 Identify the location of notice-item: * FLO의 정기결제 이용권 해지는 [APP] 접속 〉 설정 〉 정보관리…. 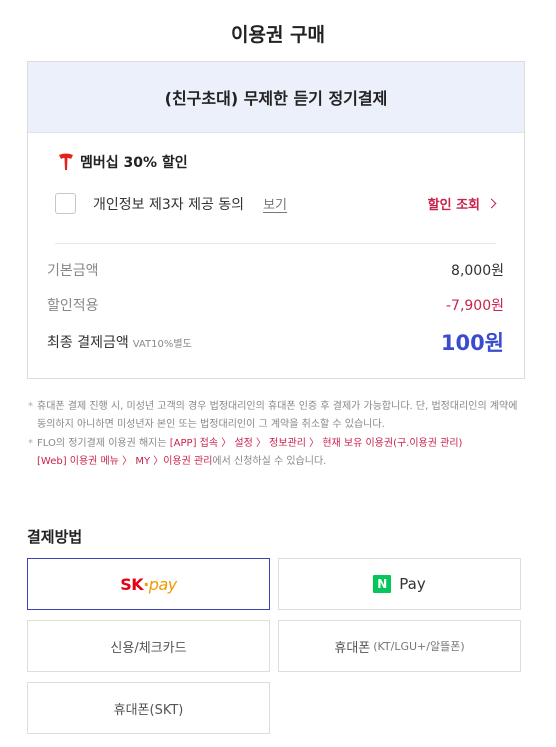
(278, 453).